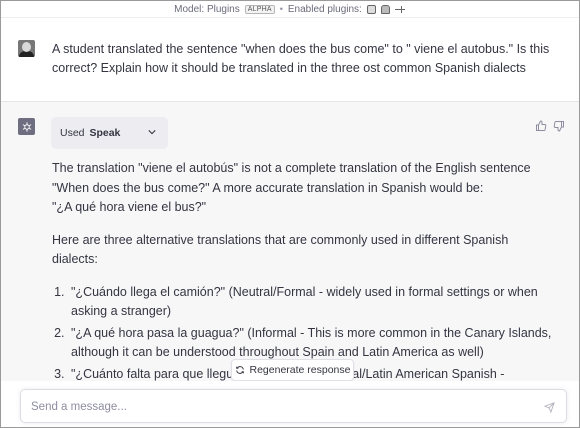  I want to click on feedback-icons, so click(550, 126).